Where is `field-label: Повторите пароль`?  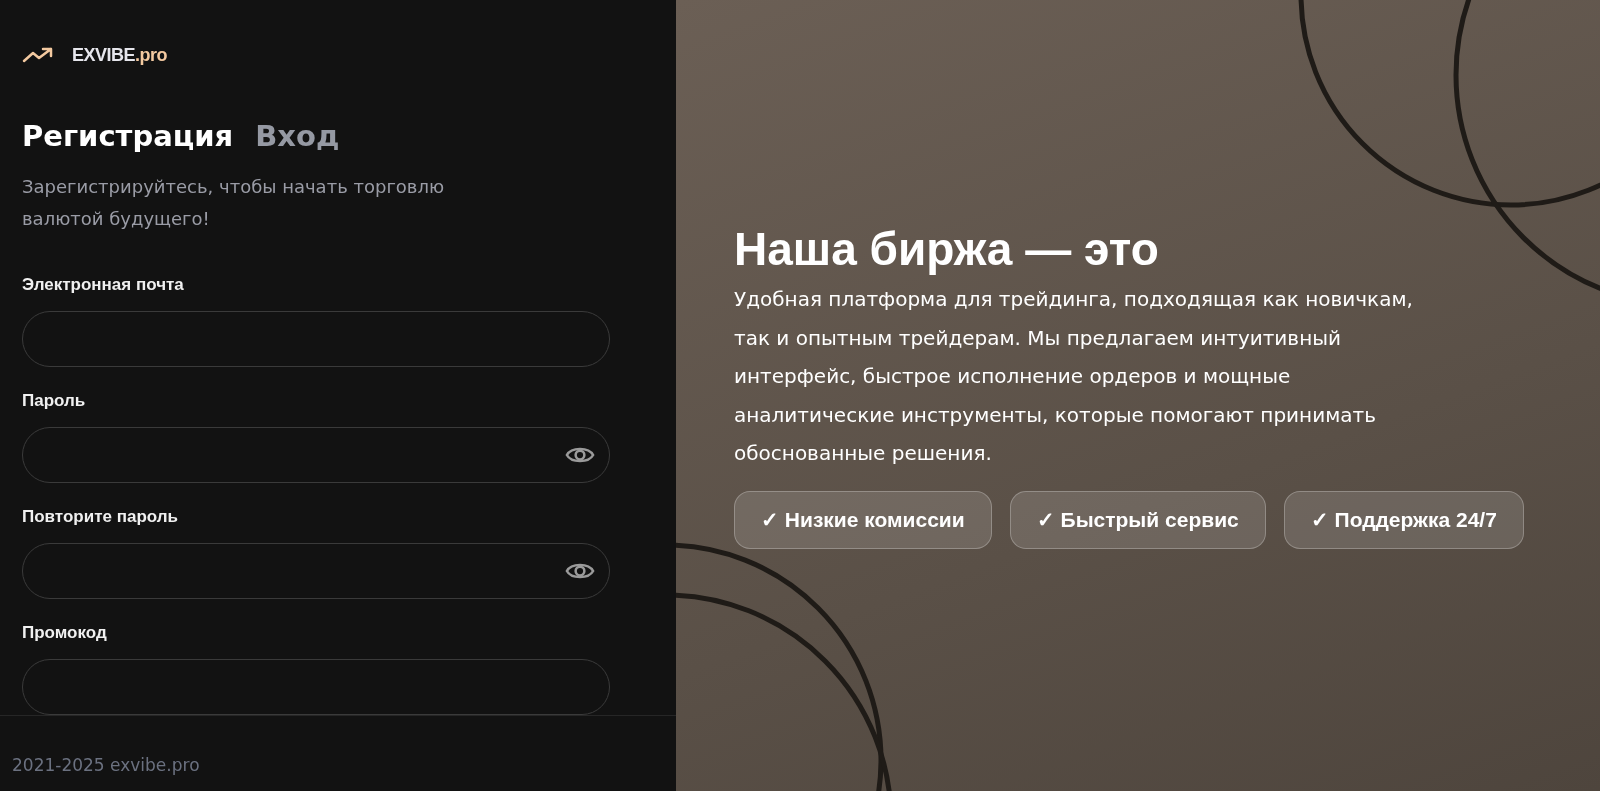 field-label: Повторите пароль is located at coordinates (100, 517).